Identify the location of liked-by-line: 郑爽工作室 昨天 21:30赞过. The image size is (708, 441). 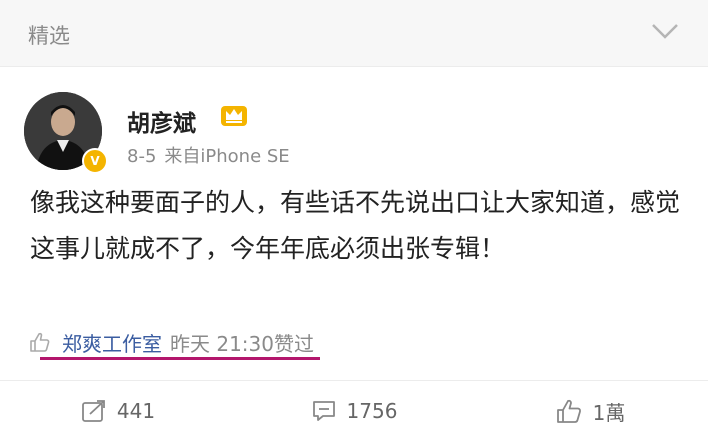
(171, 342).